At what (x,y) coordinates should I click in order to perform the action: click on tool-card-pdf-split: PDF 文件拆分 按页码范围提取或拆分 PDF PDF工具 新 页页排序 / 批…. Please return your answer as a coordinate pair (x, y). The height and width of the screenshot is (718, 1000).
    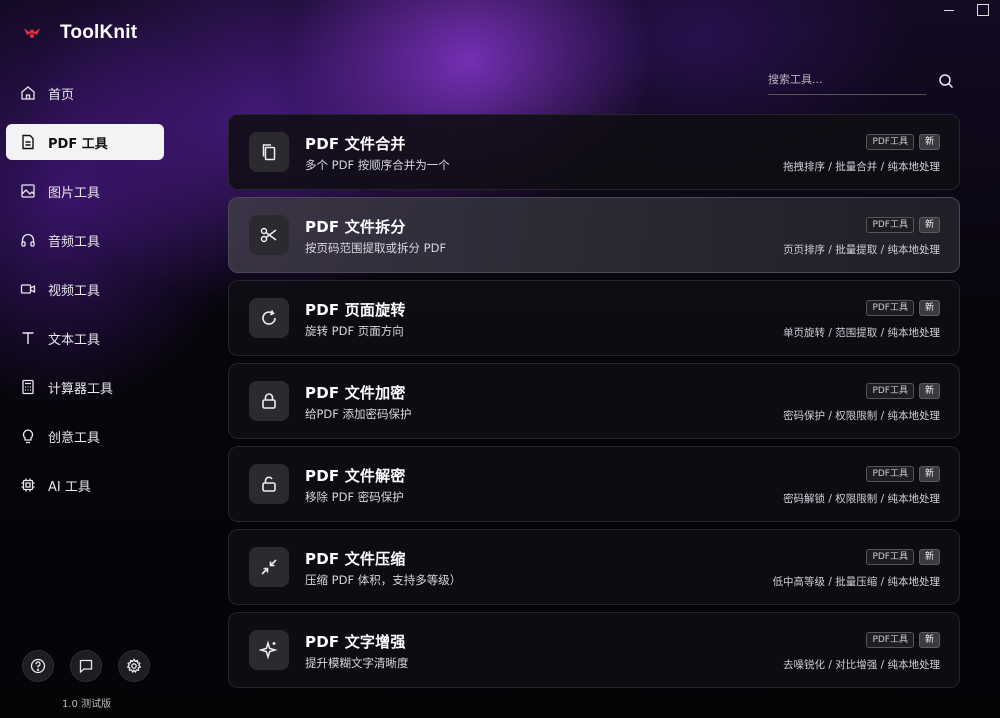
    Looking at the image, I should click on (594, 235).